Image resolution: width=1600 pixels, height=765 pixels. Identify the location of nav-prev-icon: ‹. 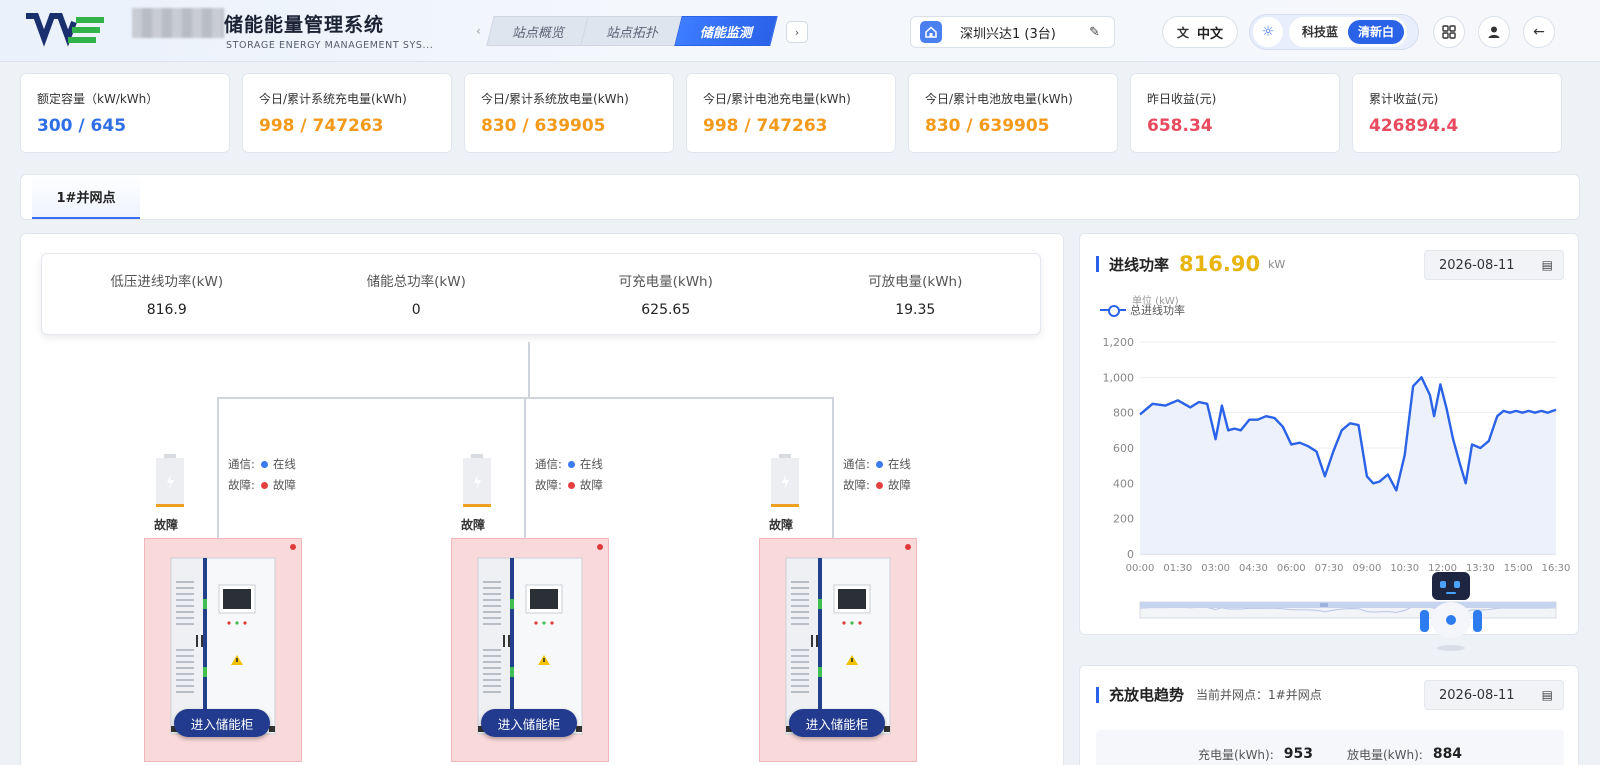
(478, 31).